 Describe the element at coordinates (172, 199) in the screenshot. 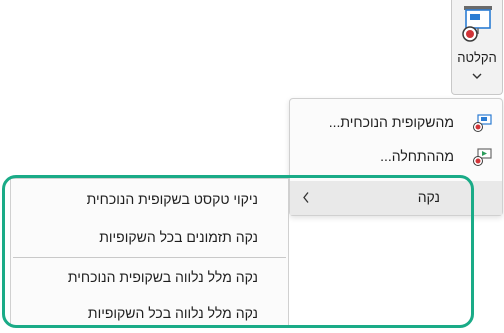

I see `submenu-item-label: ניקוי טקסט בשקופית הנוכחית` at that location.